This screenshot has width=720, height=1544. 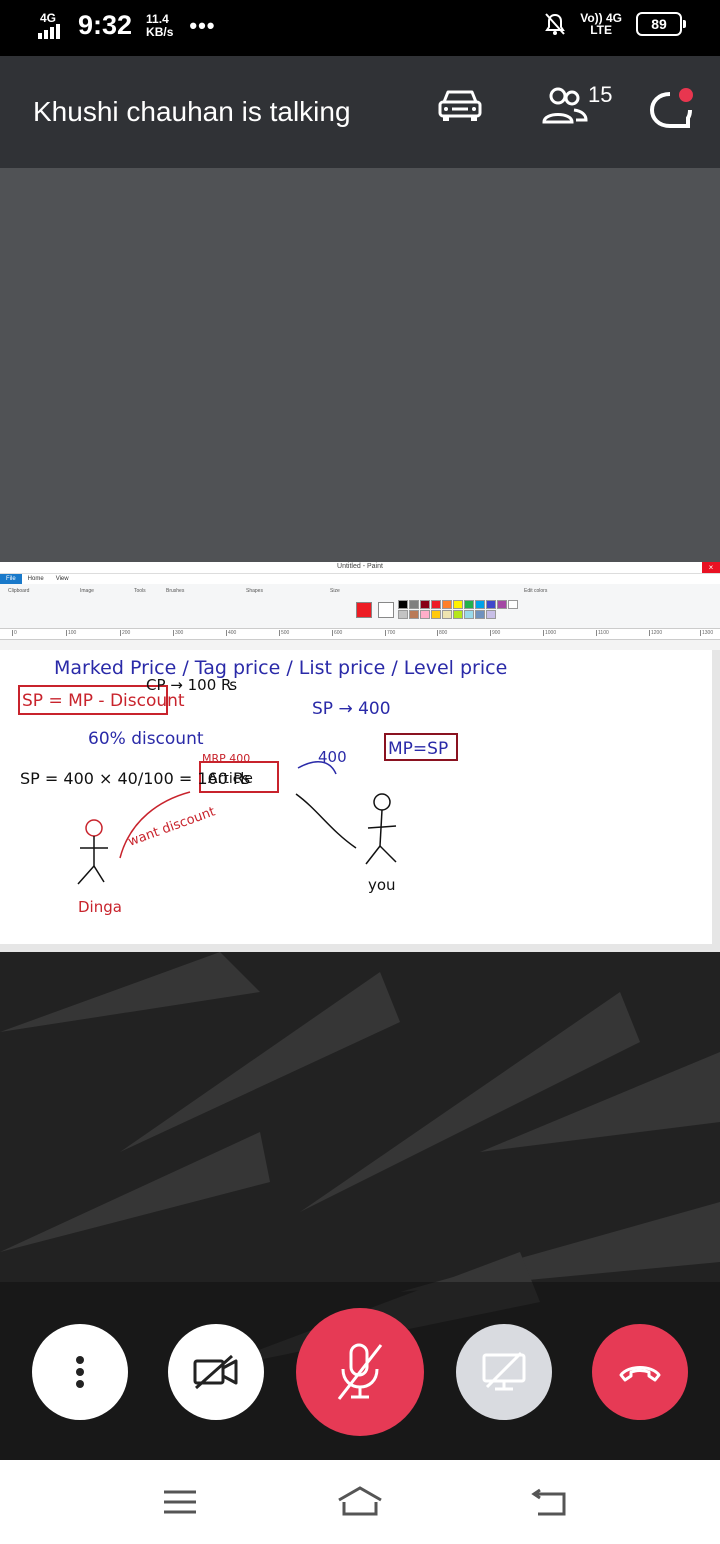 I want to click on back-icon, so click(x=549, y=1503).